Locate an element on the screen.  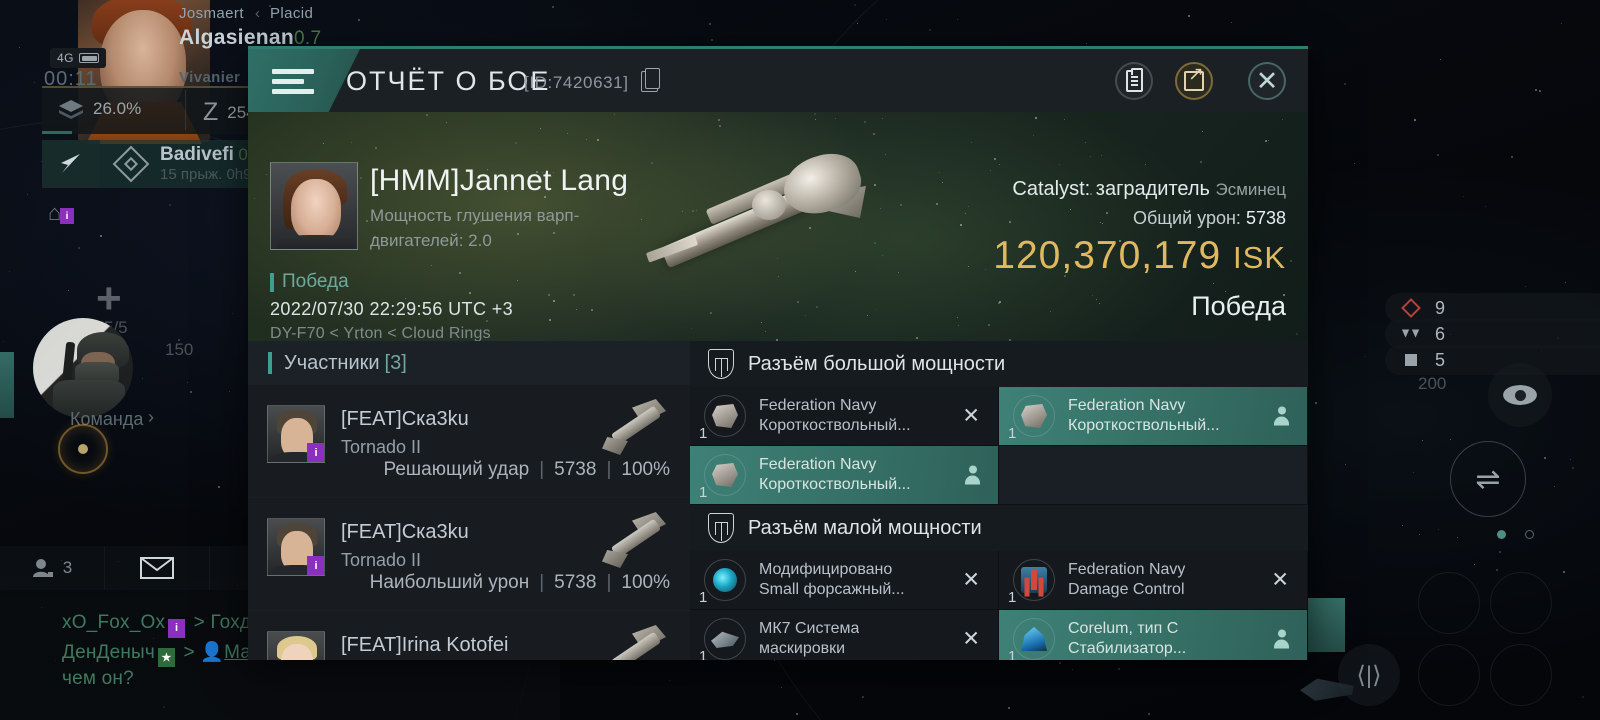
result-badge: Победа is located at coordinates (309, 282).